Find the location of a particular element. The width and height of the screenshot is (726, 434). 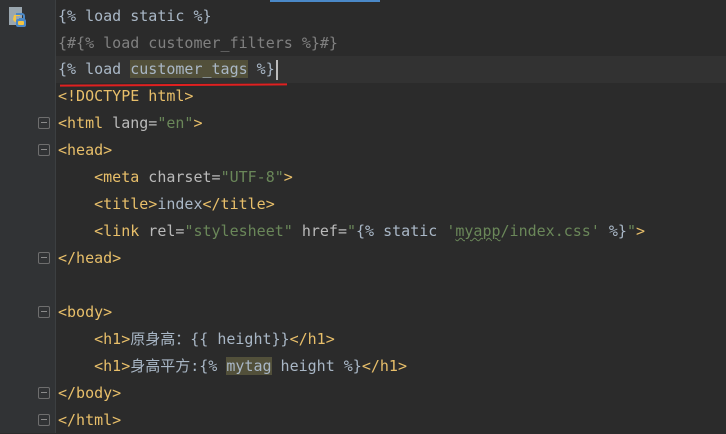

code-line: <body> is located at coordinates (85, 312).